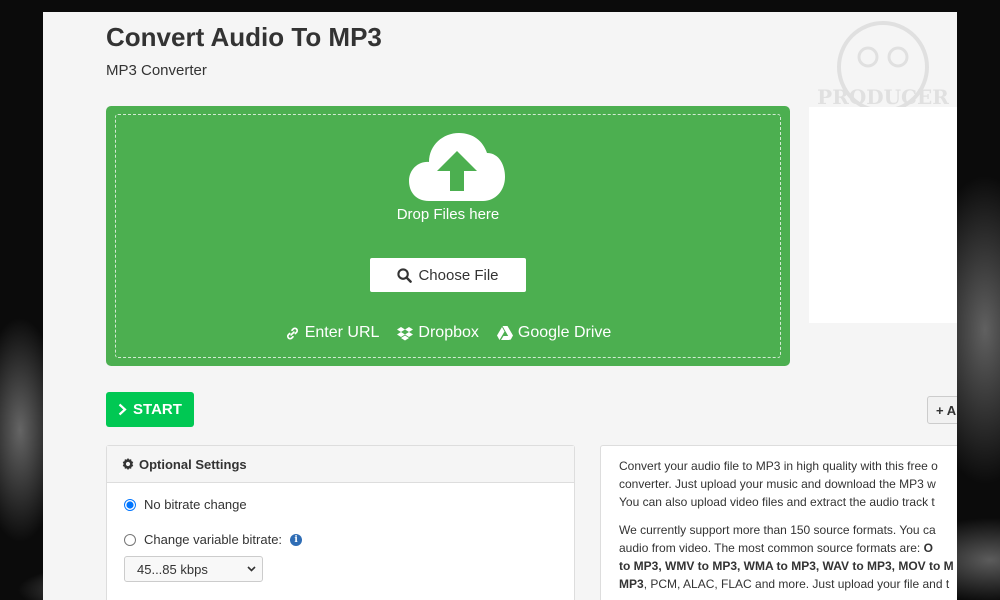 The image size is (1000, 600). I want to click on upload-sources: Enter URL Dropbox Google Drive, so click(448, 333).